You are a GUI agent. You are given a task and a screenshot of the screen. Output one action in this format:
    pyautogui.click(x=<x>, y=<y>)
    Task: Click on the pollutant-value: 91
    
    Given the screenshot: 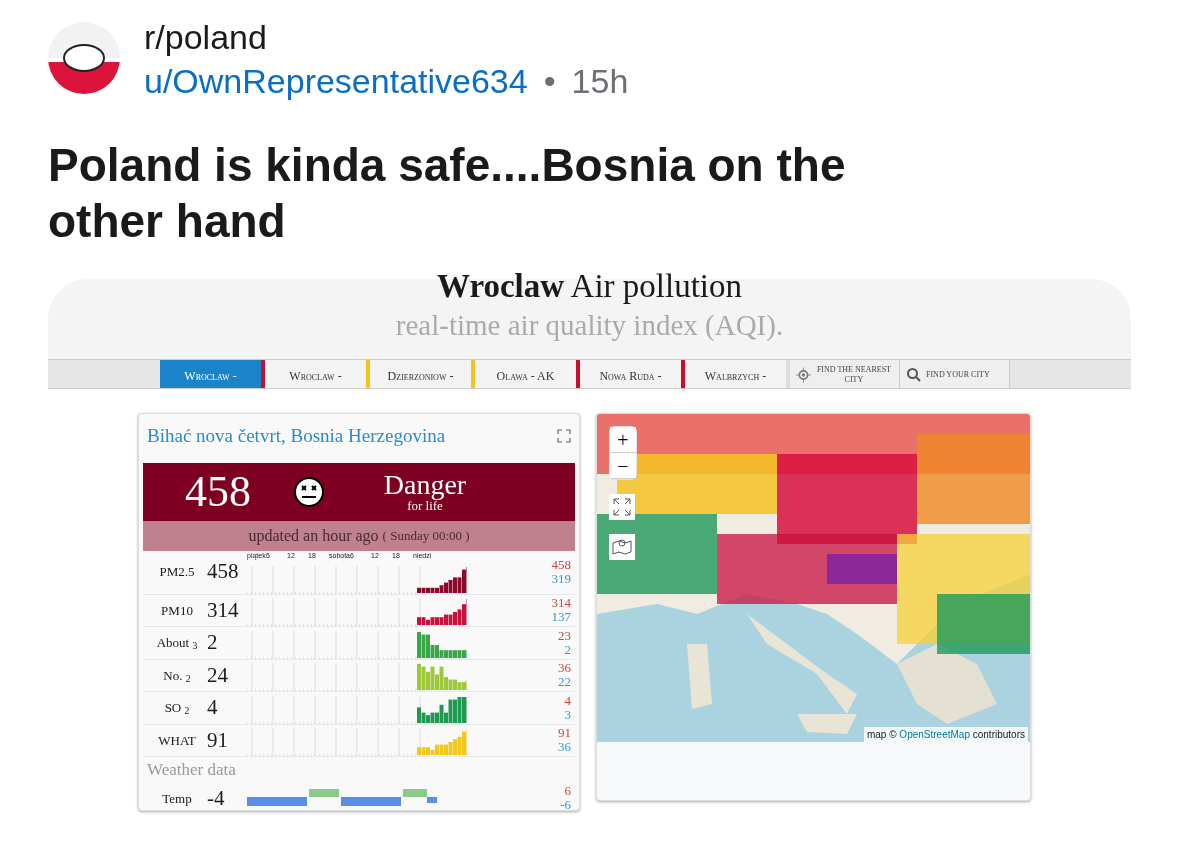 What is the action you would take?
    pyautogui.click(x=218, y=740)
    